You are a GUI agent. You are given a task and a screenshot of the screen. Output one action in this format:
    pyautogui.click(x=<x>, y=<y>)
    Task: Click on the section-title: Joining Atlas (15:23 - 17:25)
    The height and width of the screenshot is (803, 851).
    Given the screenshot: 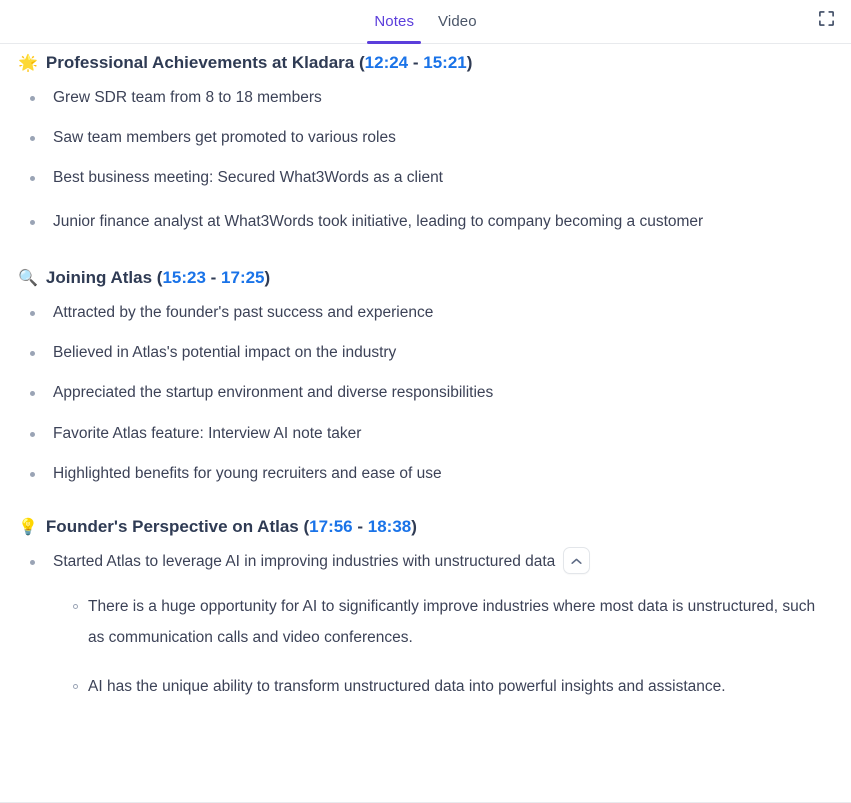 What is the action you would take?
    pyautogui.click(x=158, y=278)
    